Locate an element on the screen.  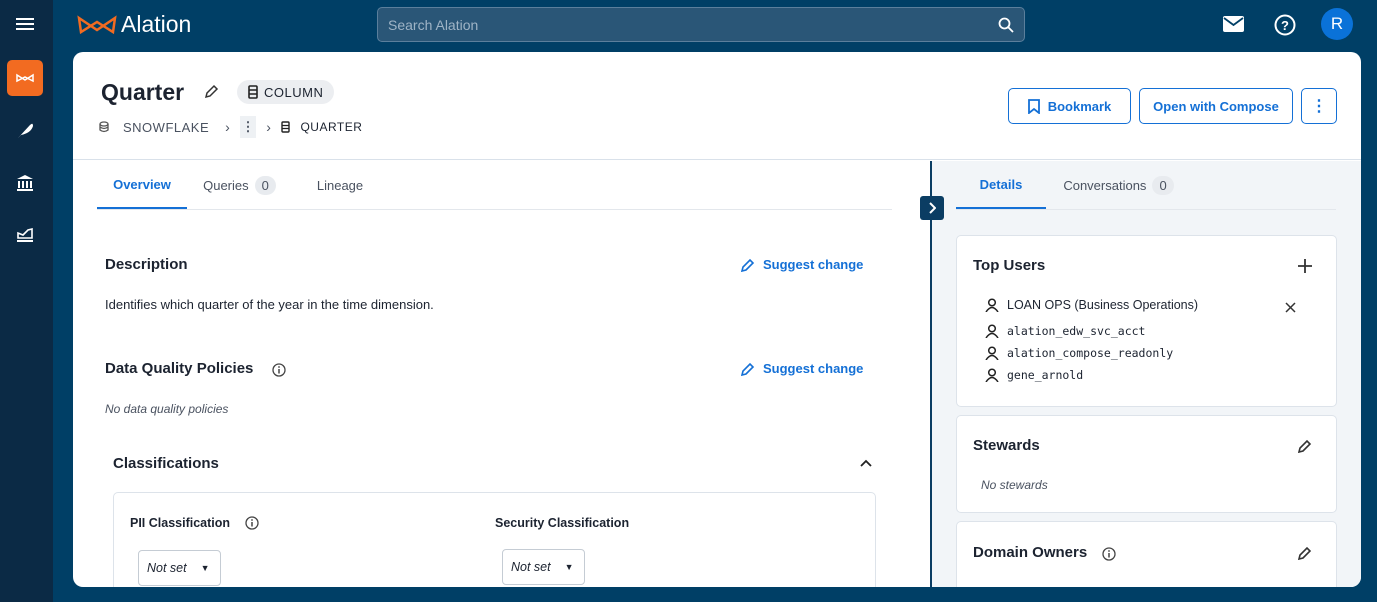
pii-value: Not set is located at coordinates (167, 568).